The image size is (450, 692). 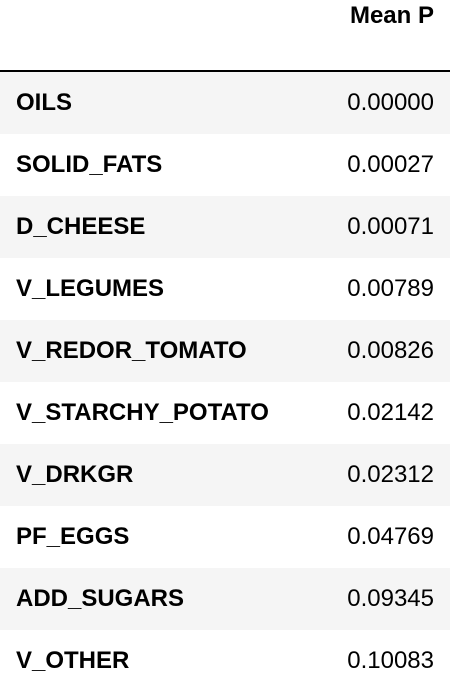 I want to click on row-label: D_CHEESE, so click(x=81, y=226).